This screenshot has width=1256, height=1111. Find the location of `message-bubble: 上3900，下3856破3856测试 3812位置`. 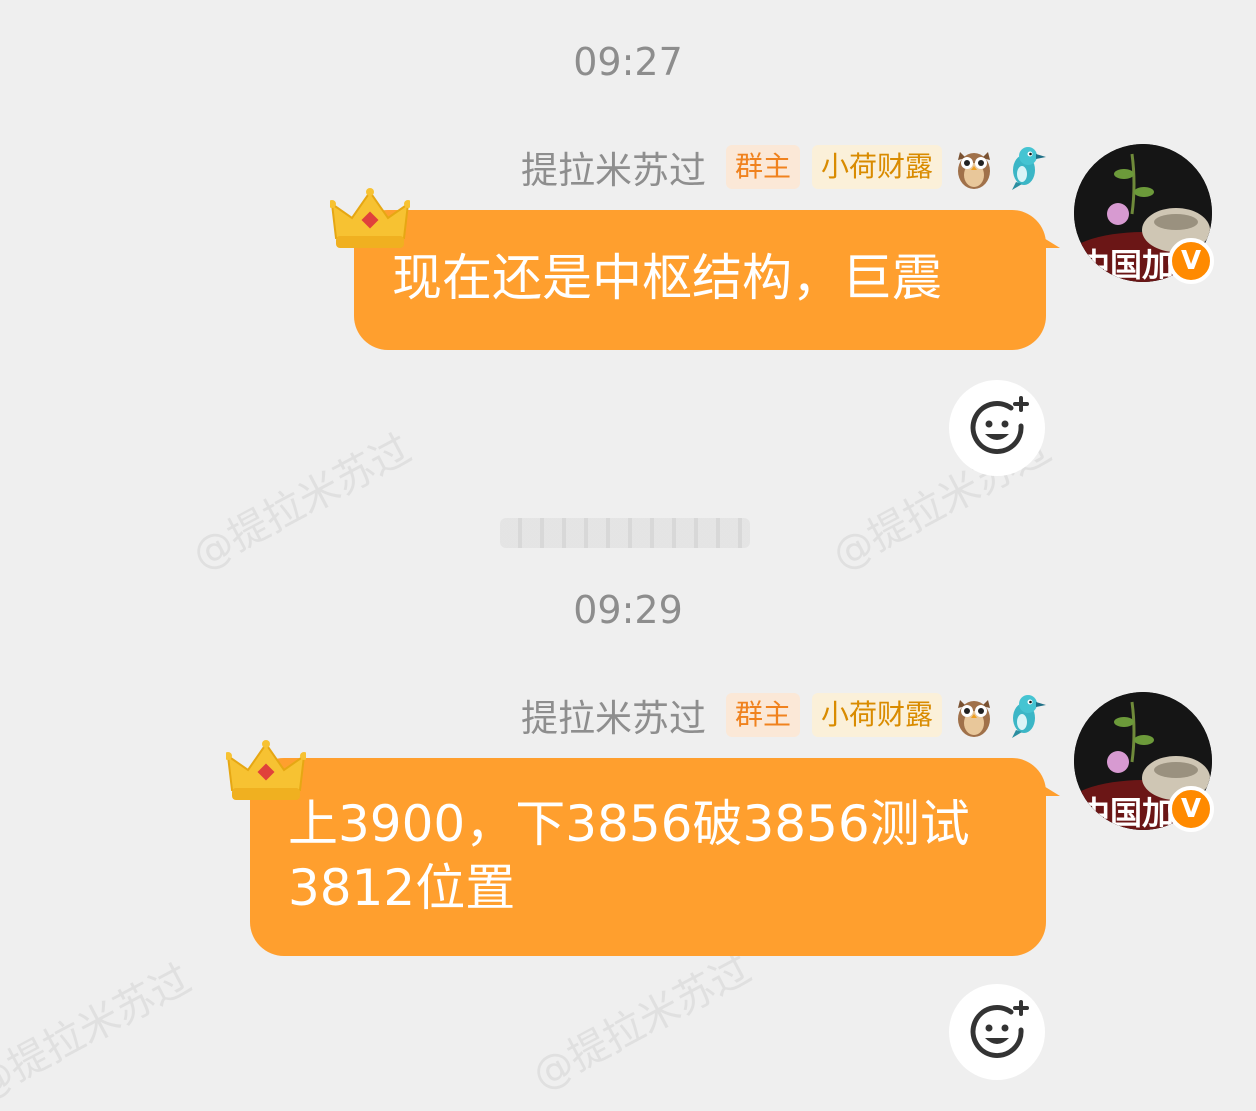

message-bubble: 上3900，下3856破3856测试 3812位置 is located at coordinates (655, 857).